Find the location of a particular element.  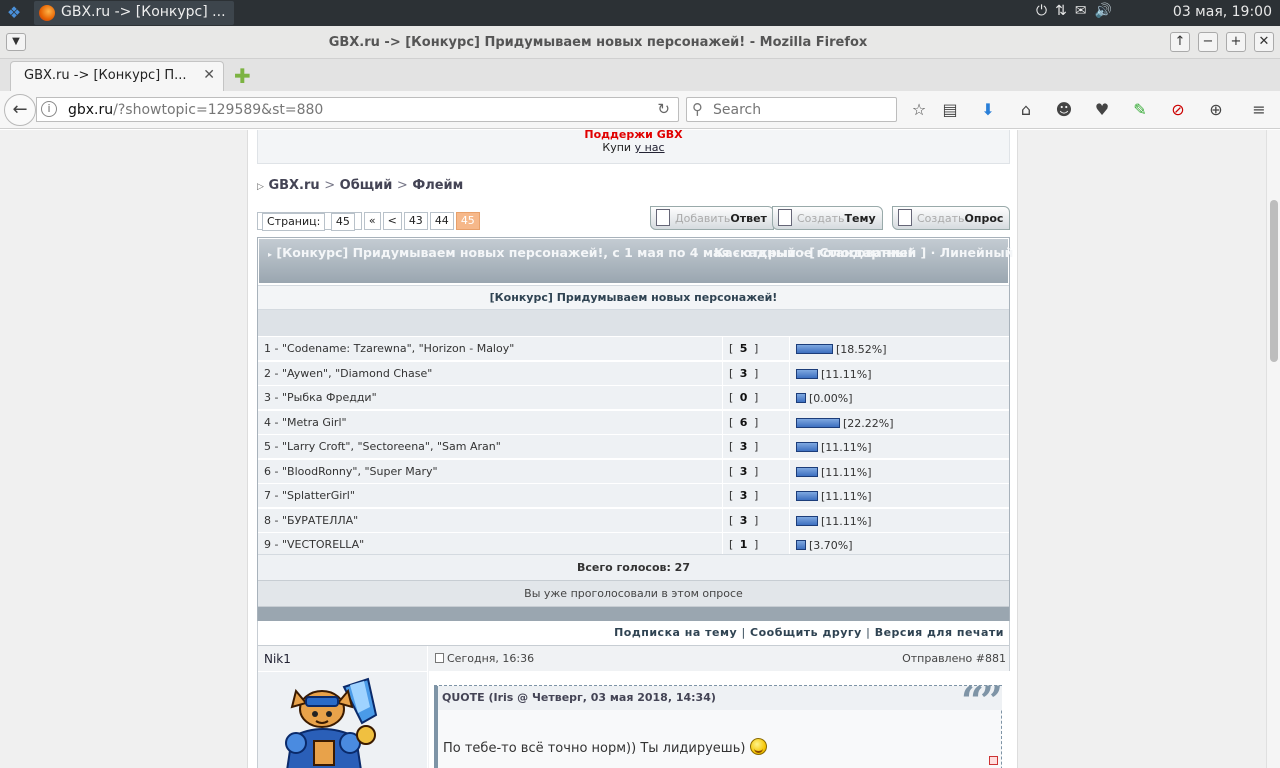

new-tab-icon: ✚ is located at coordinates (242, 76).